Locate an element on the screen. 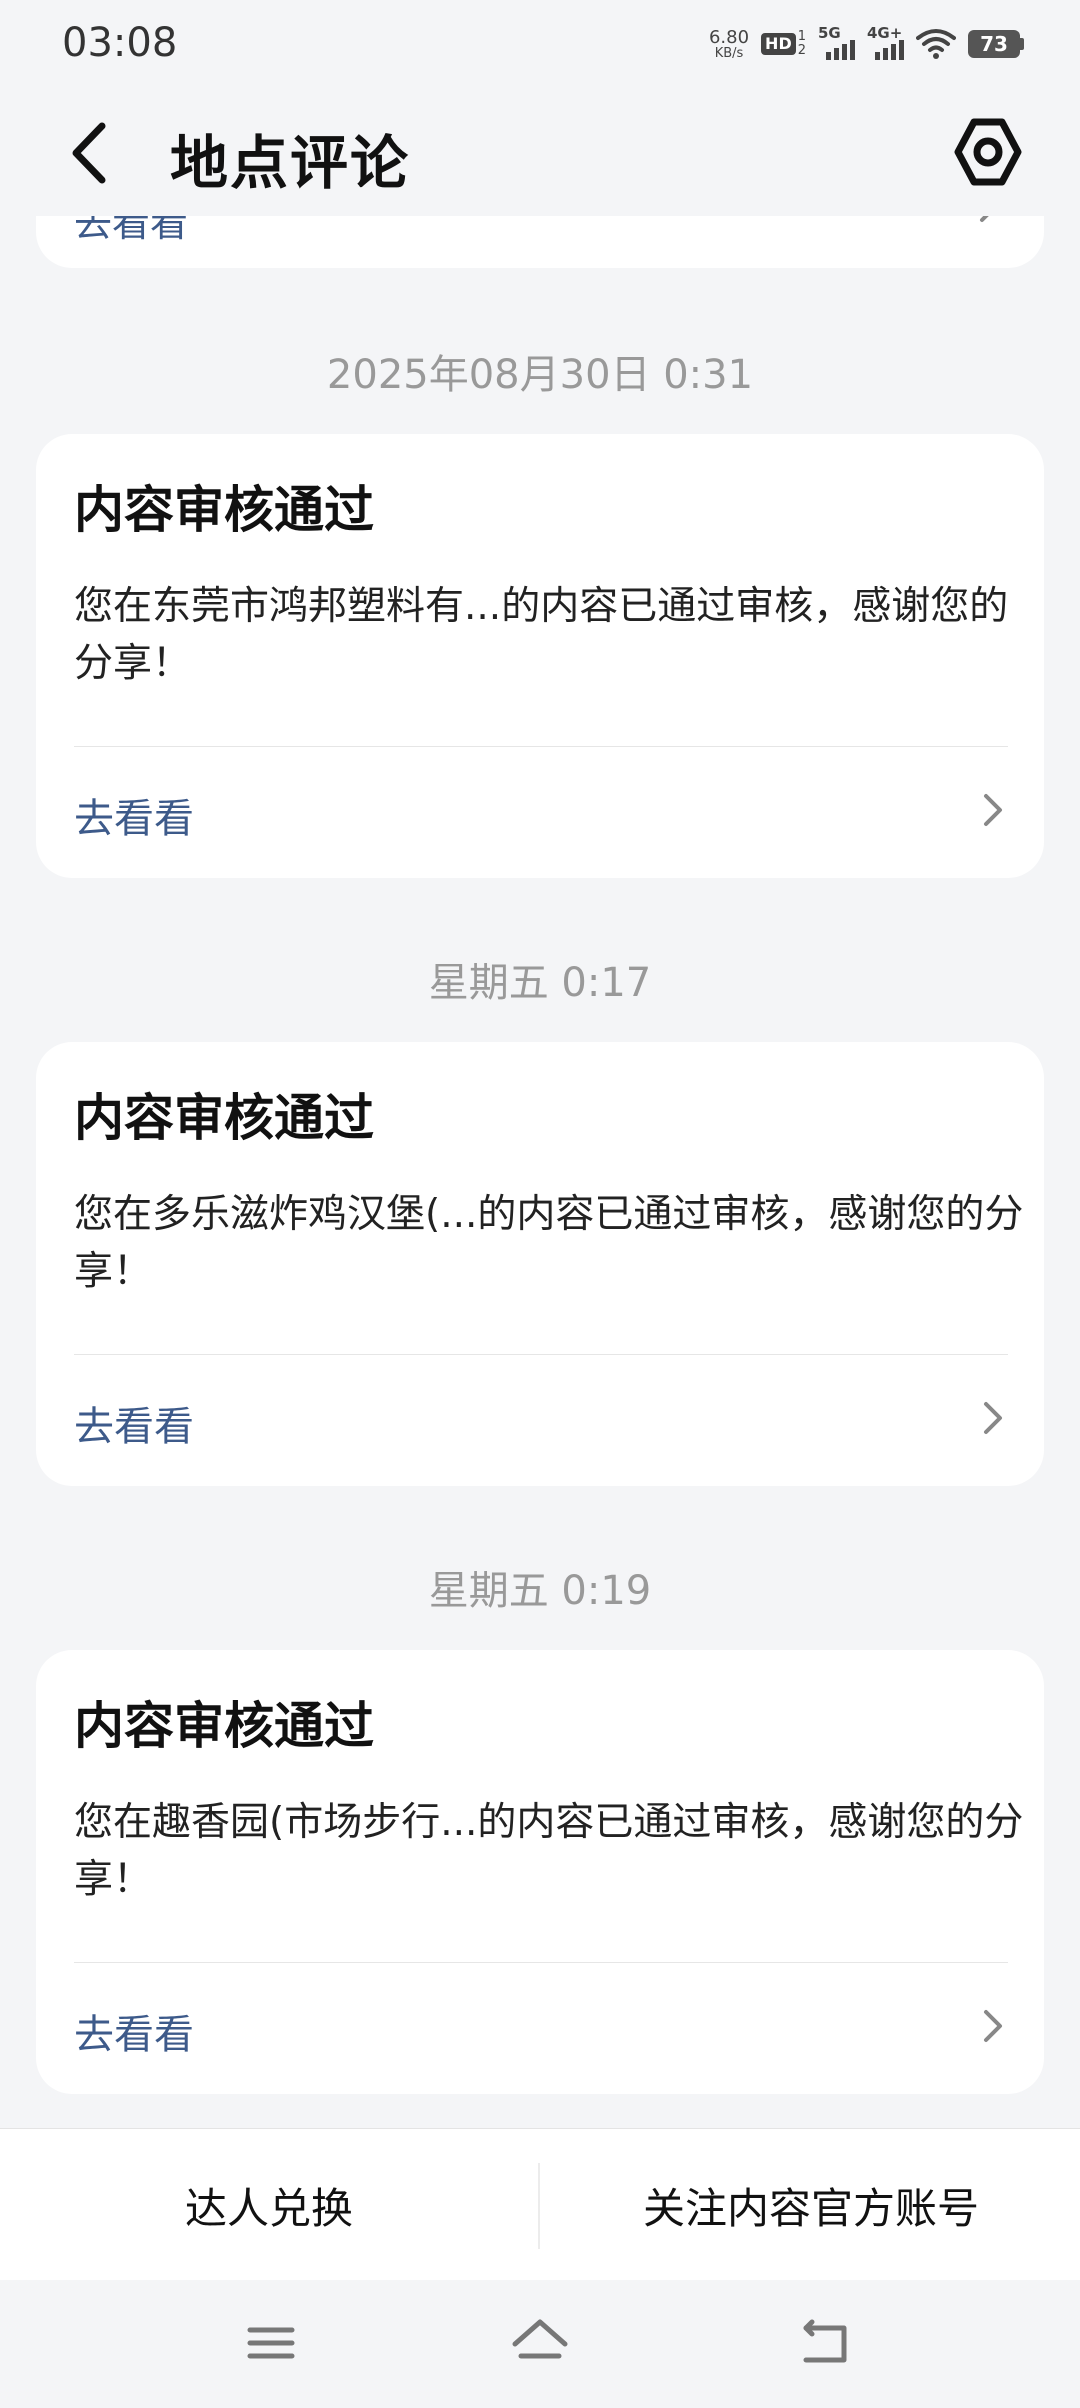 The height and width of the screenshot is (2408, 1080). battery-icon: 73 is located at coordinates (996, 44).